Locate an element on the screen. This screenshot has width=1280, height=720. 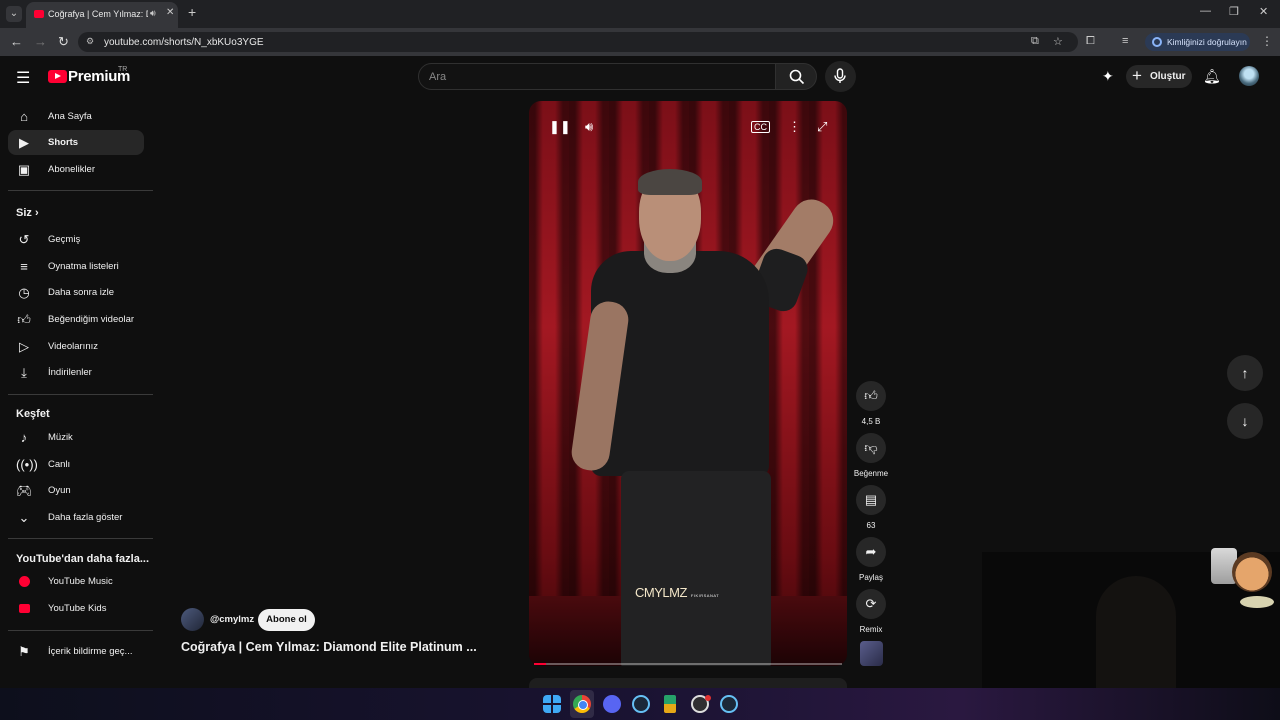
youtube-music-icon is located at coordinates (24, 581).